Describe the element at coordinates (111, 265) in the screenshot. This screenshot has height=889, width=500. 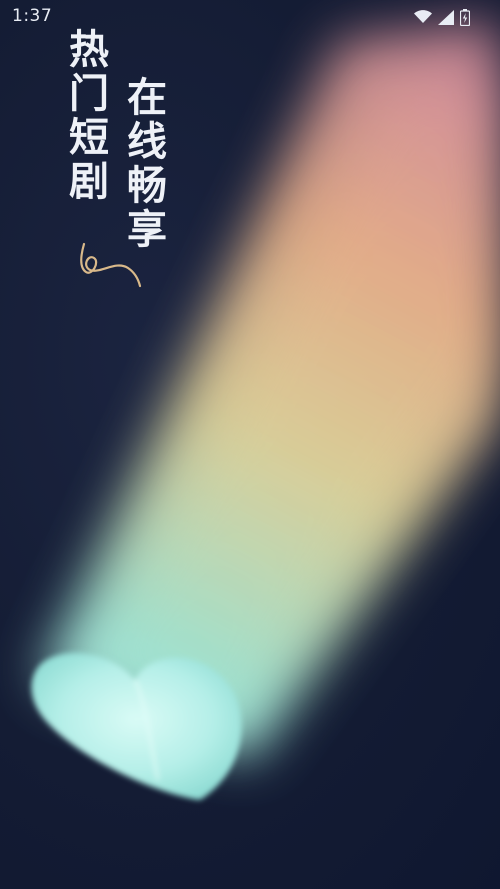
I see `signature-swirl-decoration` at that location.